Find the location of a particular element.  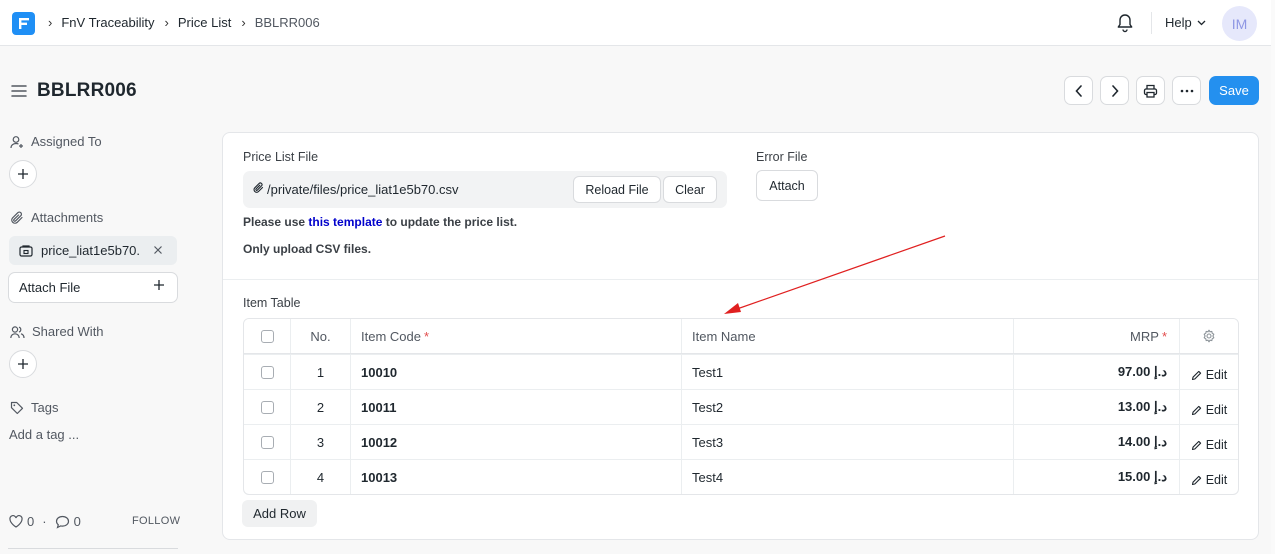

item-code-header-label: Item Code is located at coordinates (391, 336).